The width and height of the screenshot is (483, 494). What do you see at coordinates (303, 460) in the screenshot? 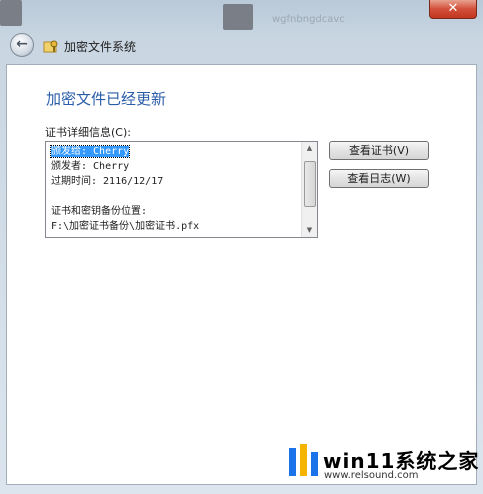
I see `watermark-logo-icon` at bounding box center [303, 460].